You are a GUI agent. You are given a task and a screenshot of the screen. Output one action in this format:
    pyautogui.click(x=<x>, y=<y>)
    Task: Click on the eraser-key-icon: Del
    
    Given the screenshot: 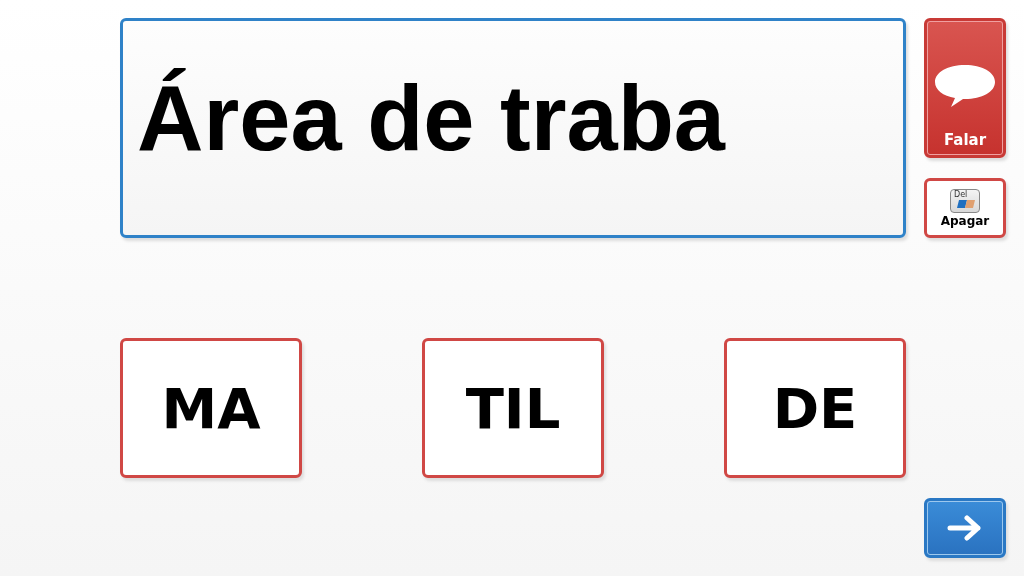 What is the action you would take?
    pyautogui.click(x=965, y=200)
    